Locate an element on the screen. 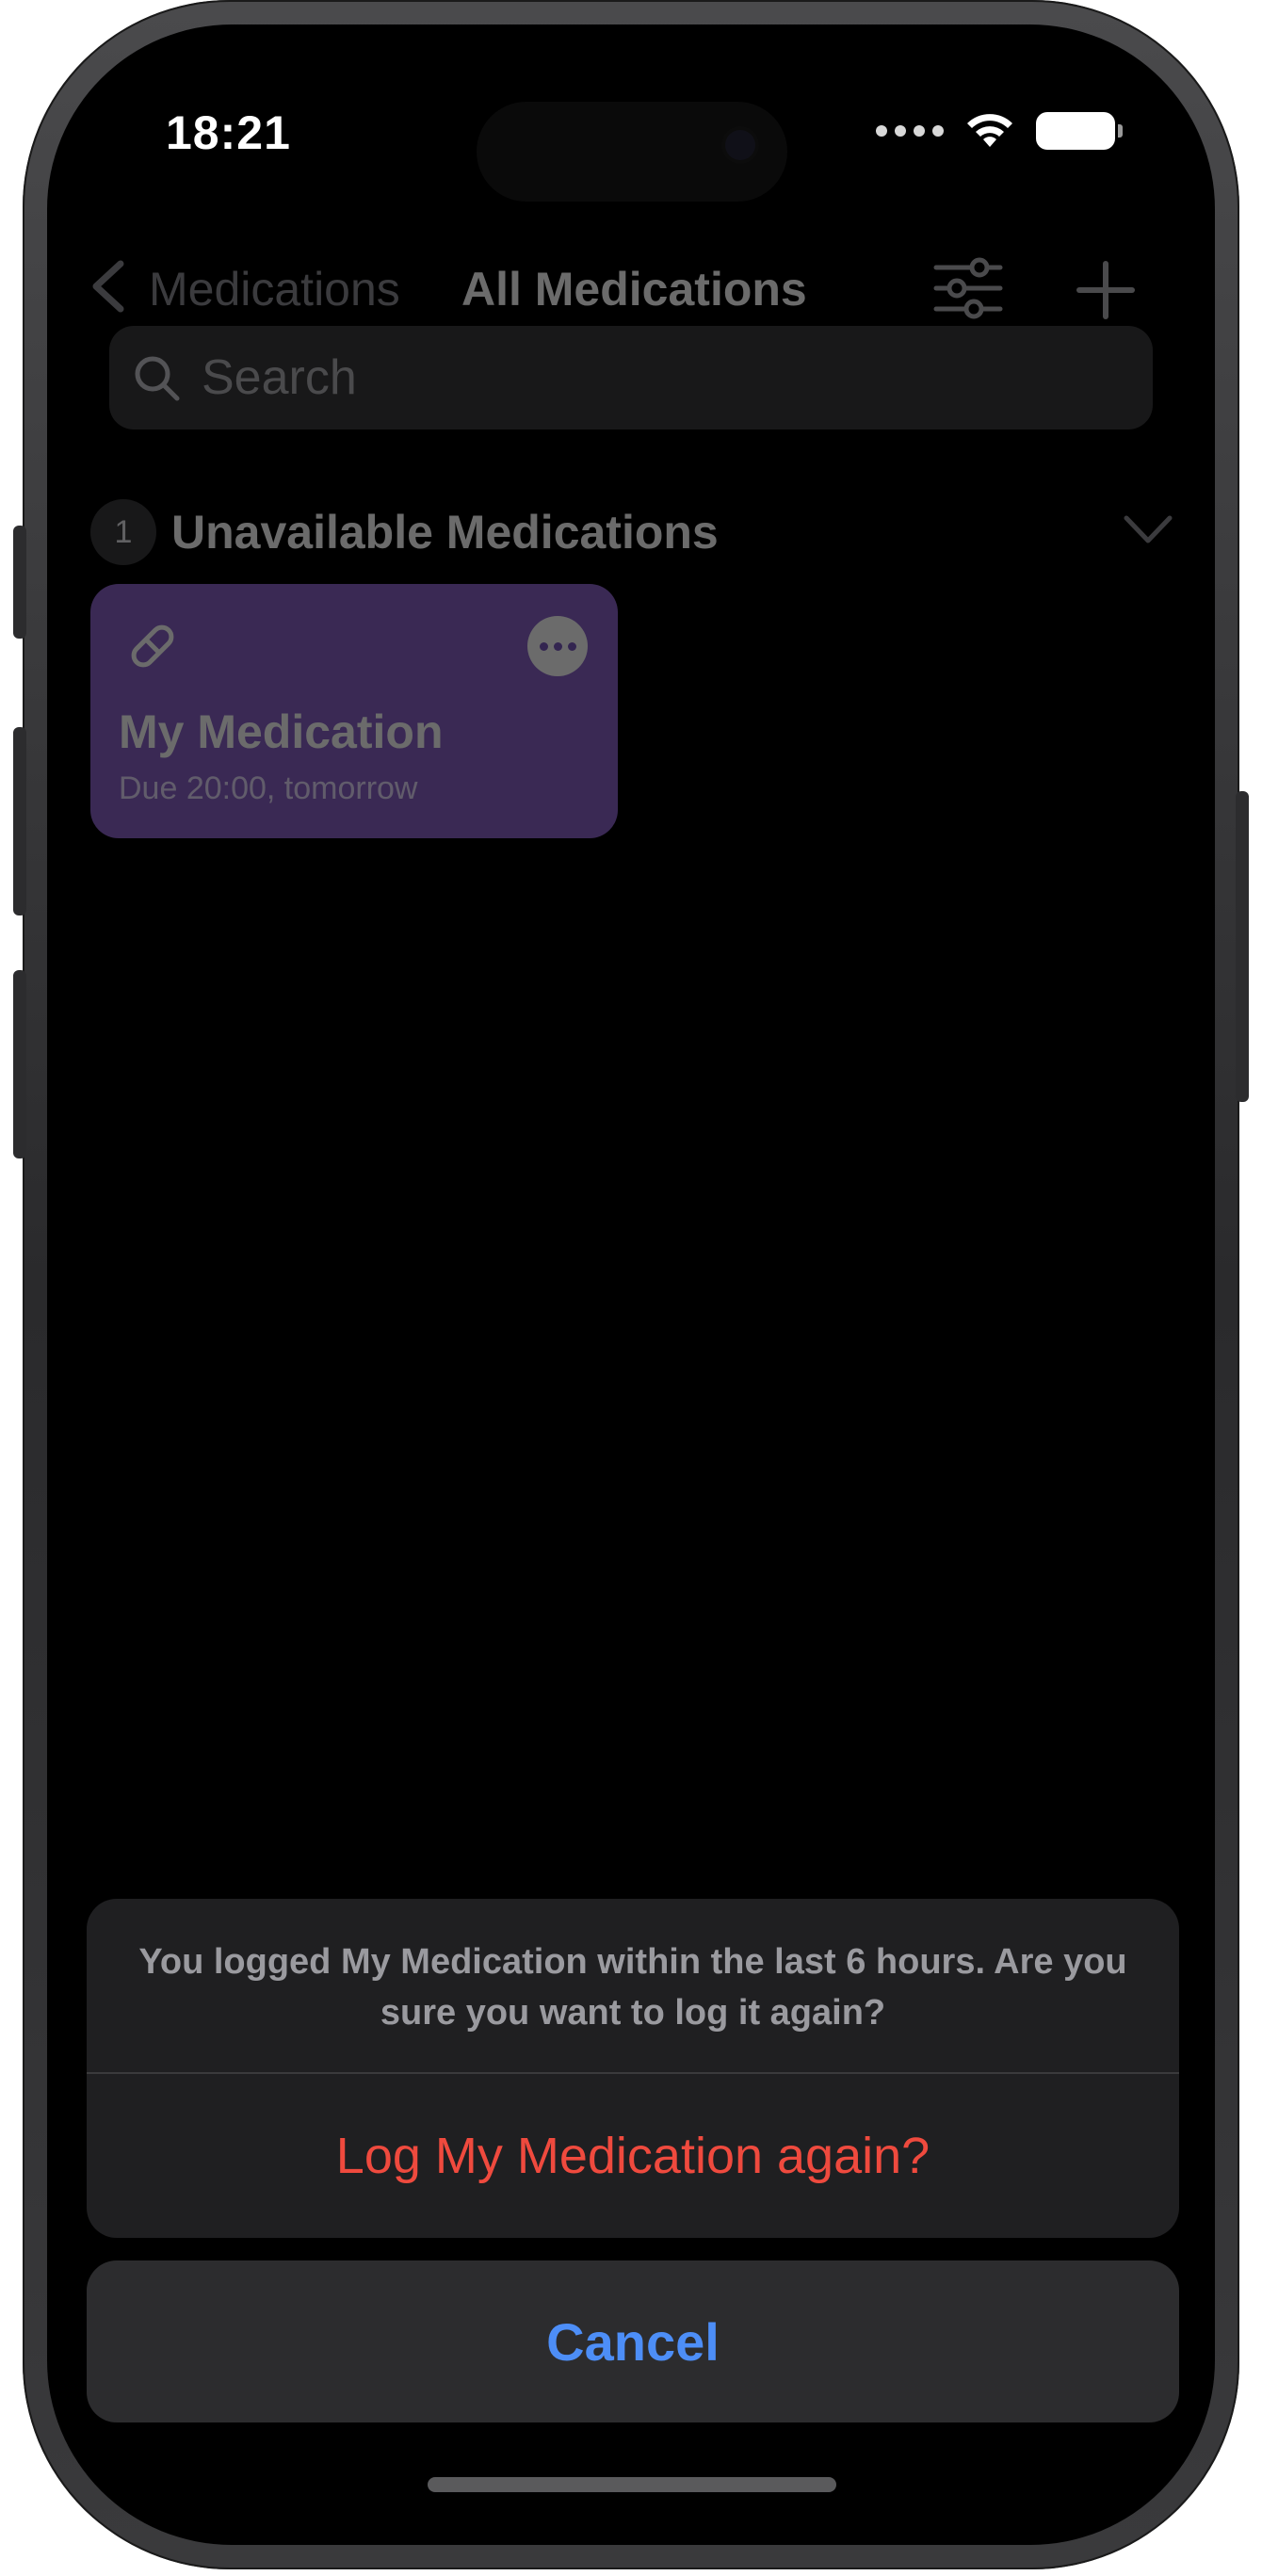 The height and width of the screenshot is (2576, 1262). back-button: Medications is located at coordinates (274, 289).